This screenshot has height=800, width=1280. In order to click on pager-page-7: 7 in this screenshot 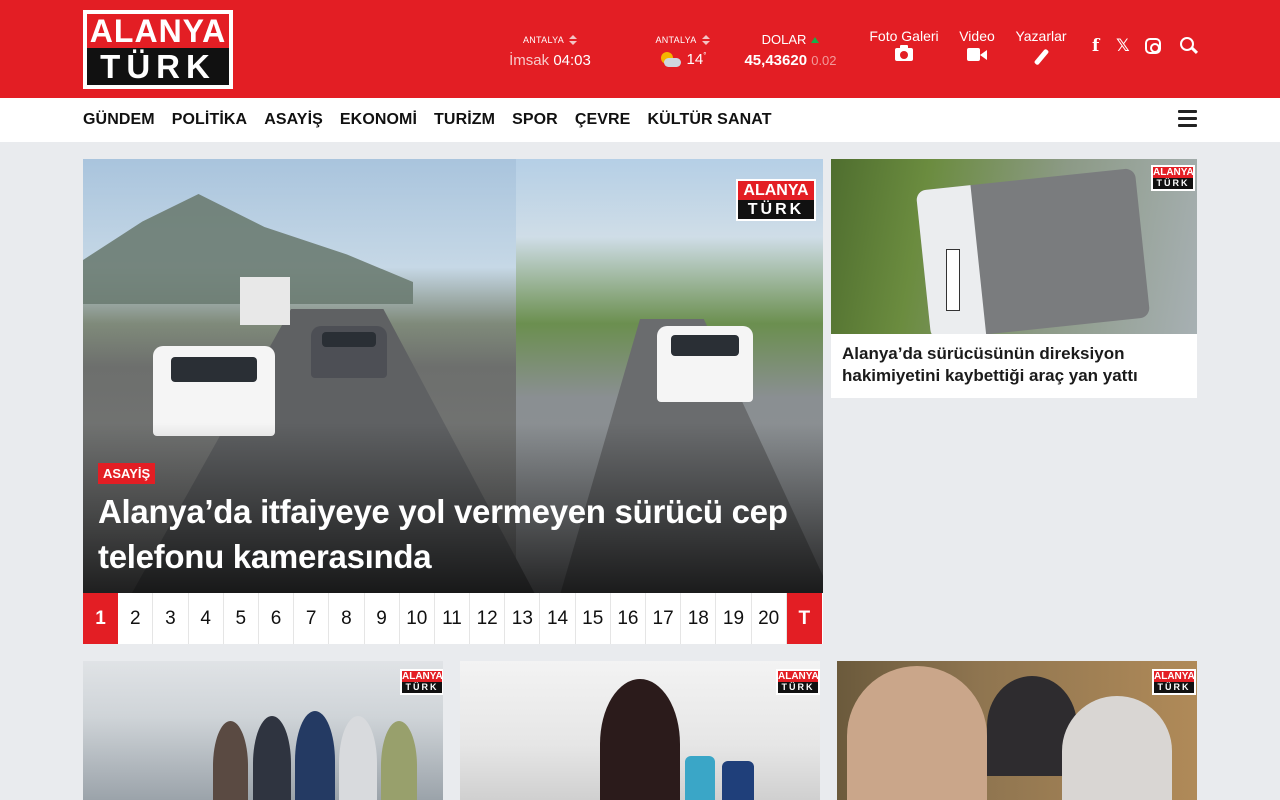, I will do `click(312, 618)`.